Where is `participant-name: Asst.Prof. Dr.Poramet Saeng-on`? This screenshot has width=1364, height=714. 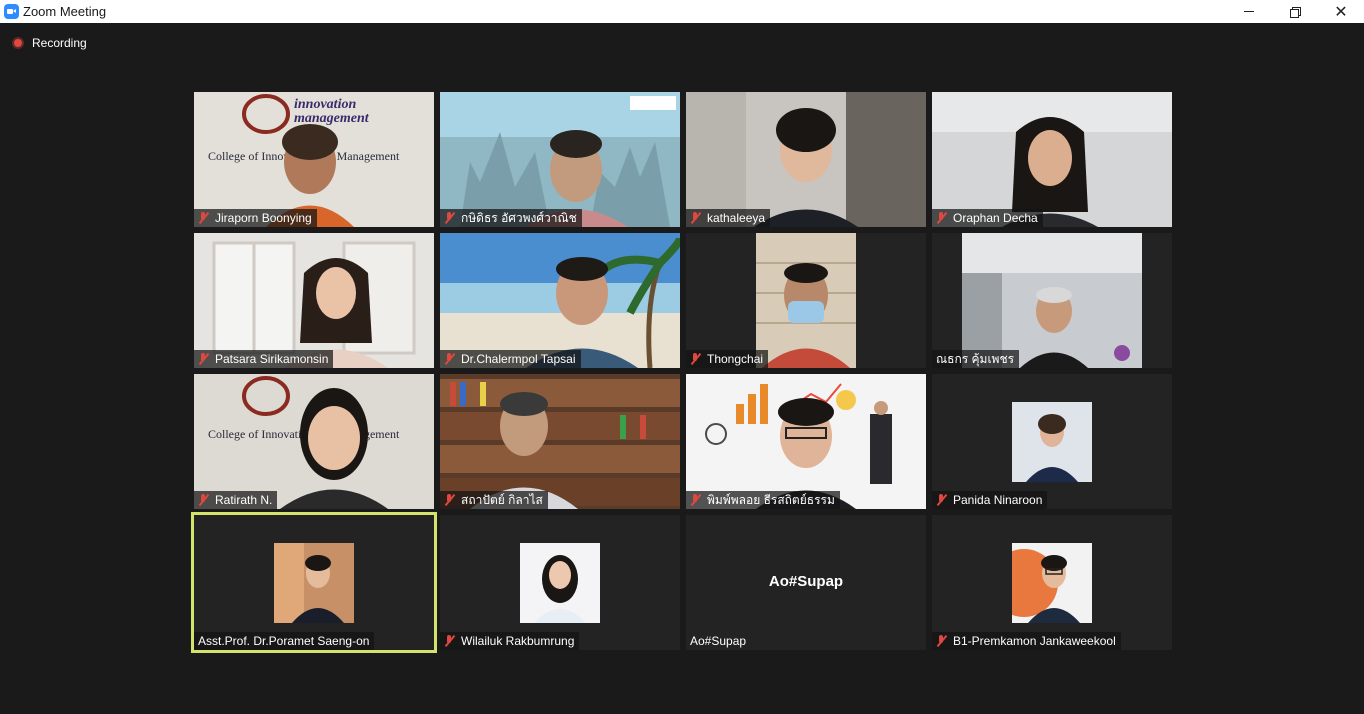
participant-name: Asst.Prof. Dr.Poramet Saeng-on is located at coordinates (284, 641).